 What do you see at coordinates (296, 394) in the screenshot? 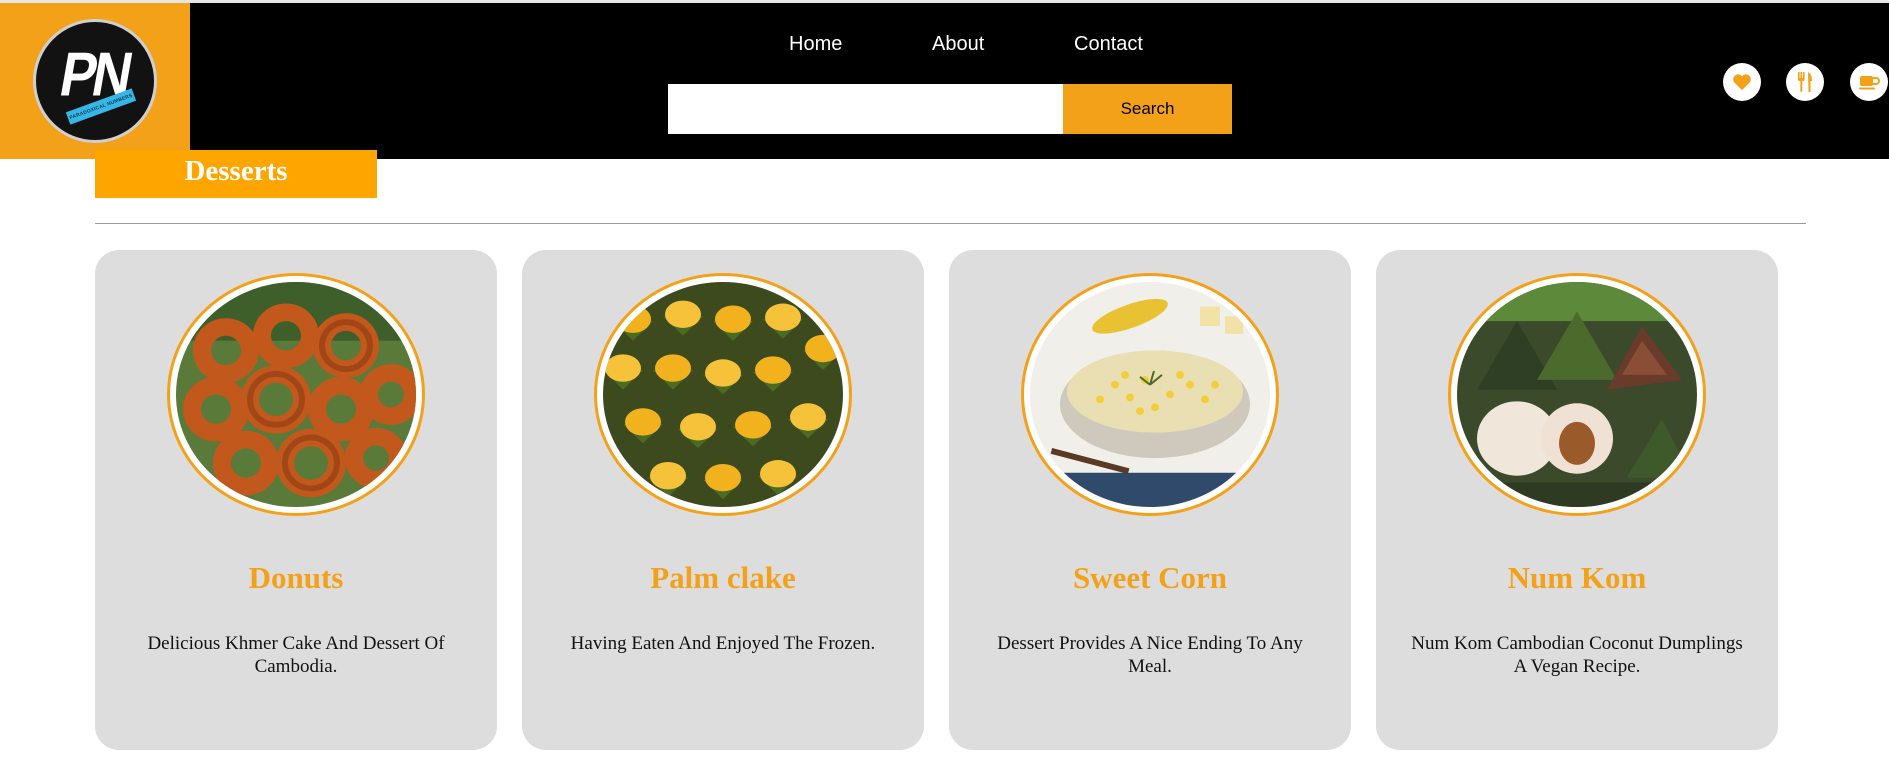
I see `donuts-photo` at bounding box center [296, 394].